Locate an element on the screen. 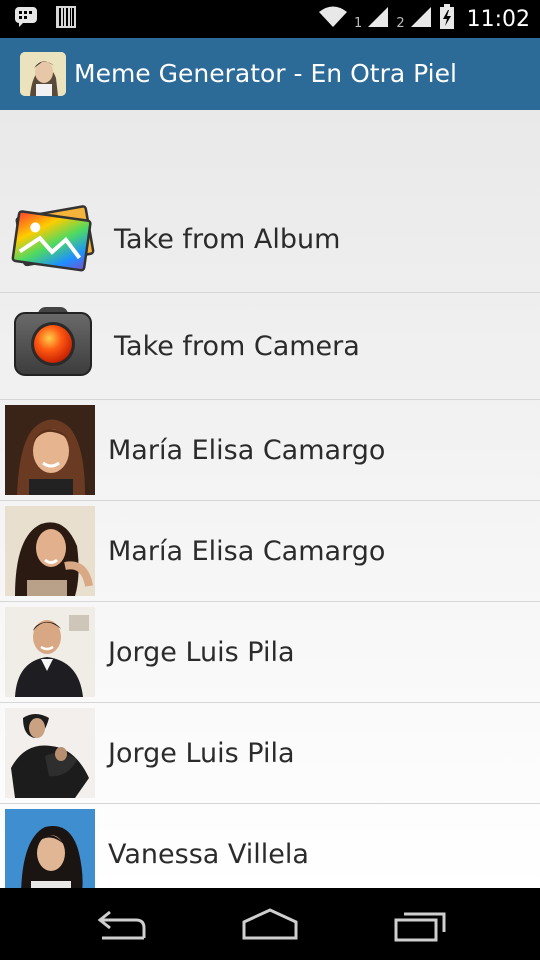 The width and height of the screenshot is (540, 960). list-top-spacer is located at coordinates (270, 148).